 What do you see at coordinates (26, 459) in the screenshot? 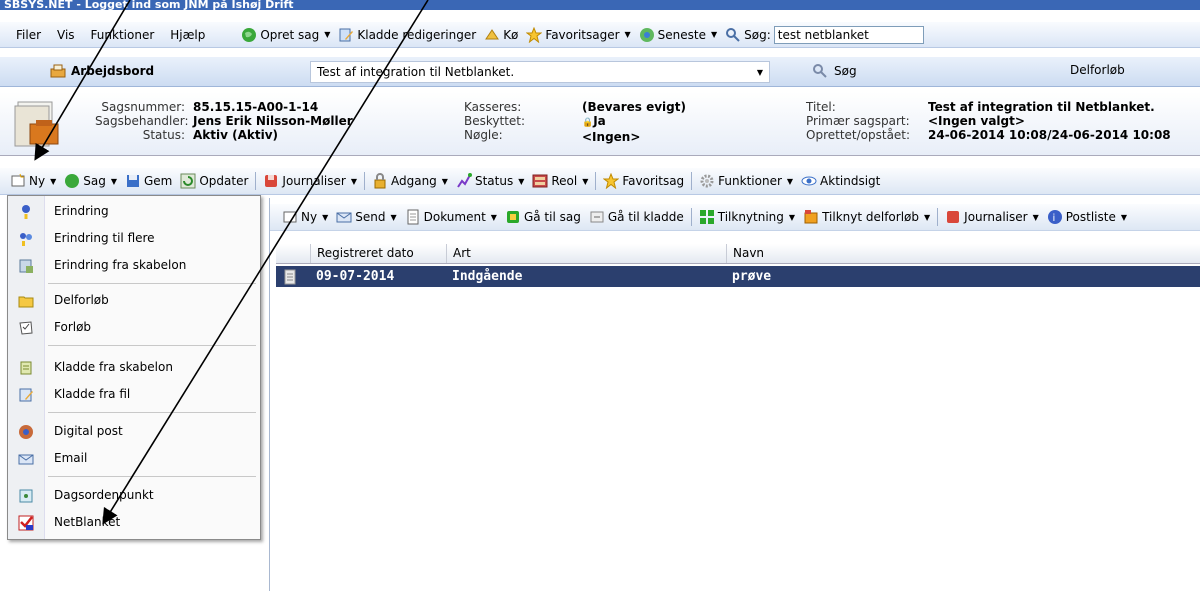
I see `email-icon` at bounding box center [26, 459].